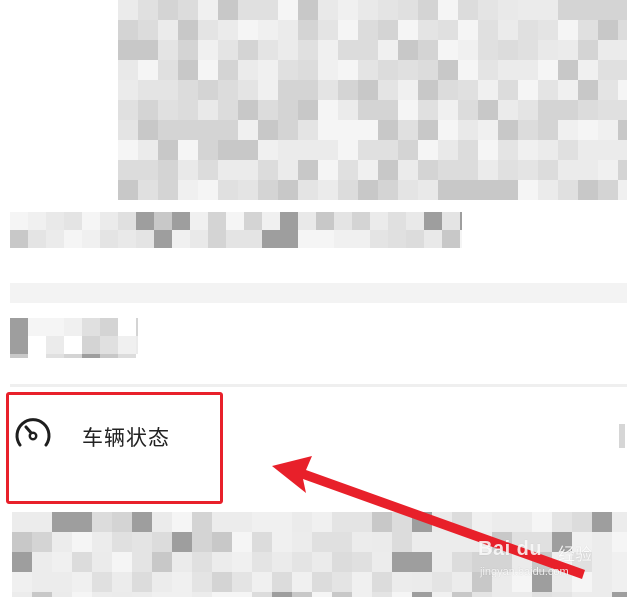 The width and height of the screenshot is (627, 597). I want to click on gauge-icon, so click(33, 432).